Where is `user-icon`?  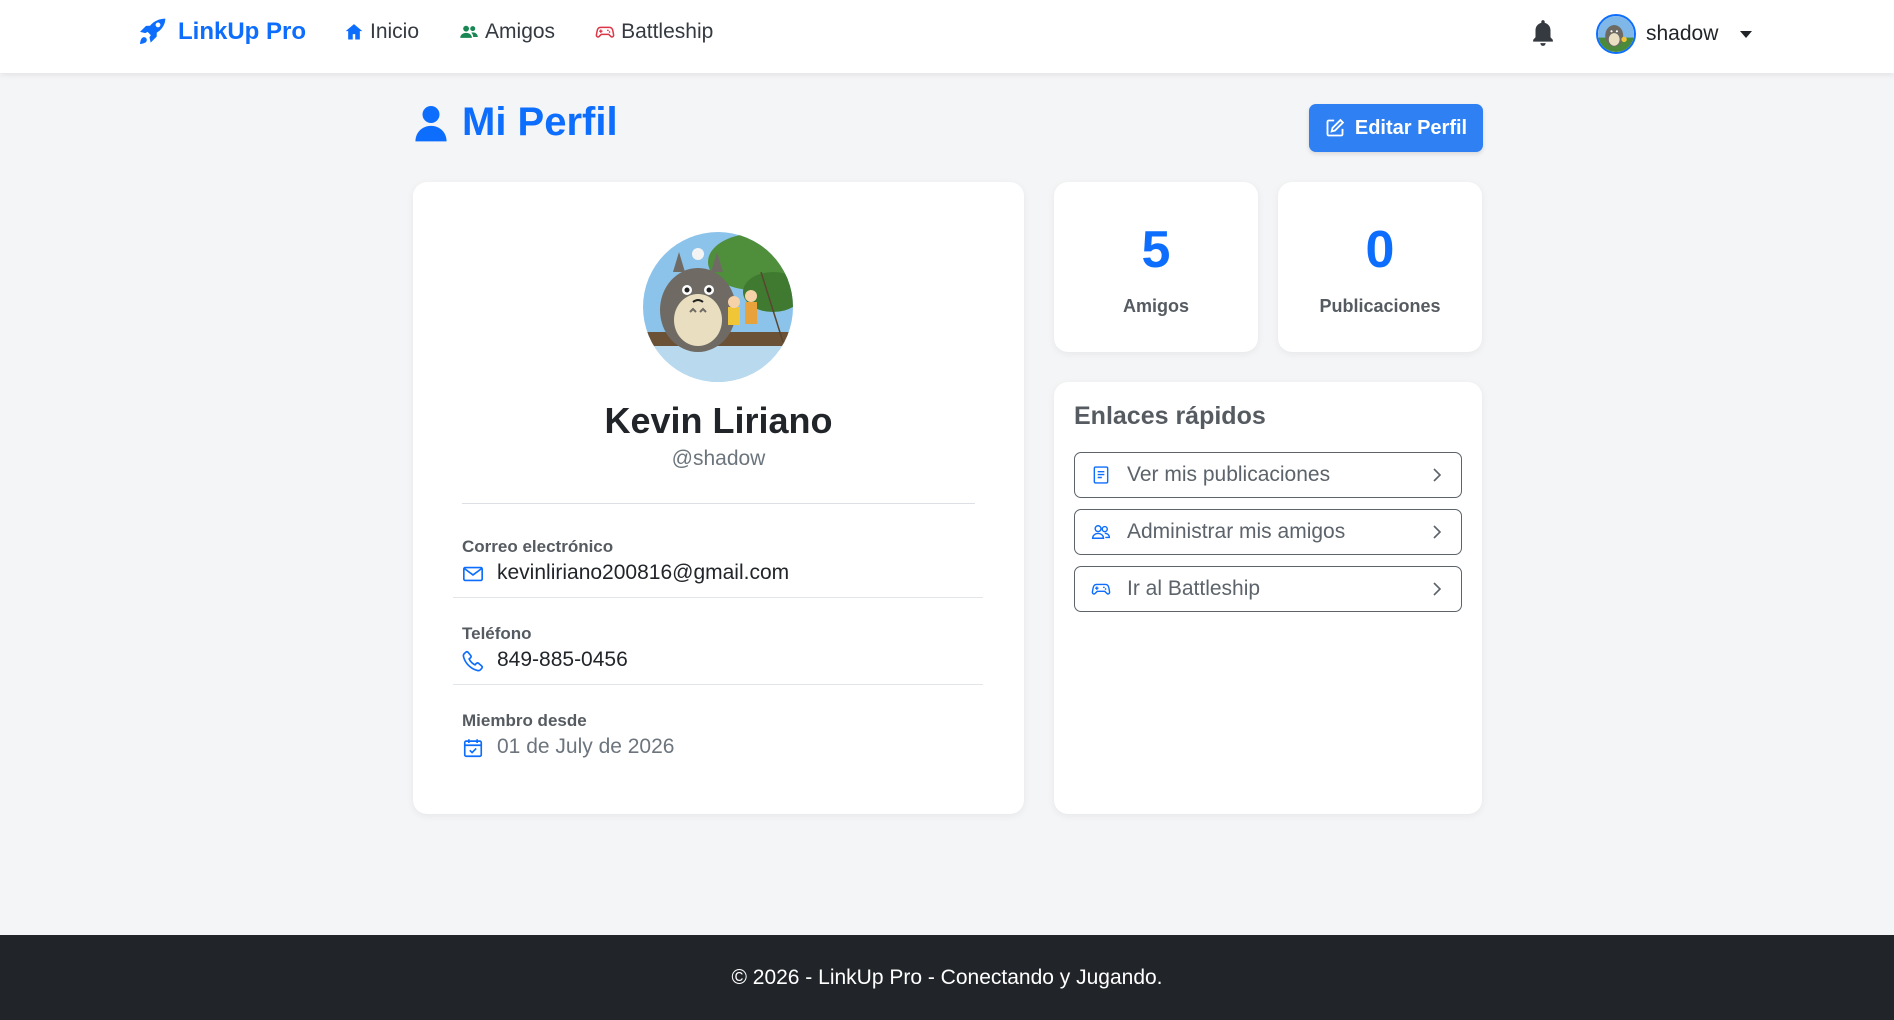 user-icon is located at coordinates (431, 123).